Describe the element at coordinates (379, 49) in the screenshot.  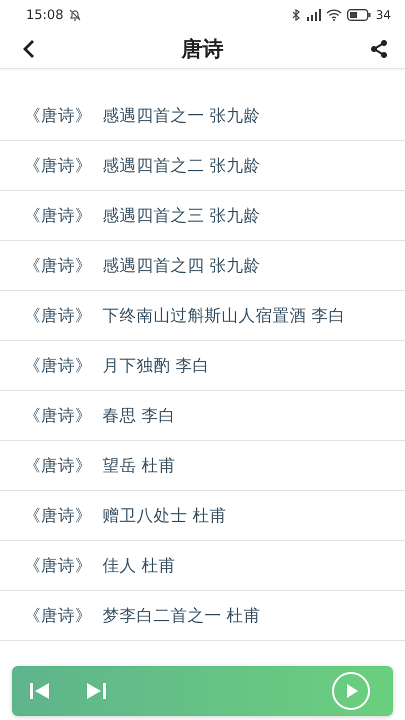
I see `share-icon` at that location.